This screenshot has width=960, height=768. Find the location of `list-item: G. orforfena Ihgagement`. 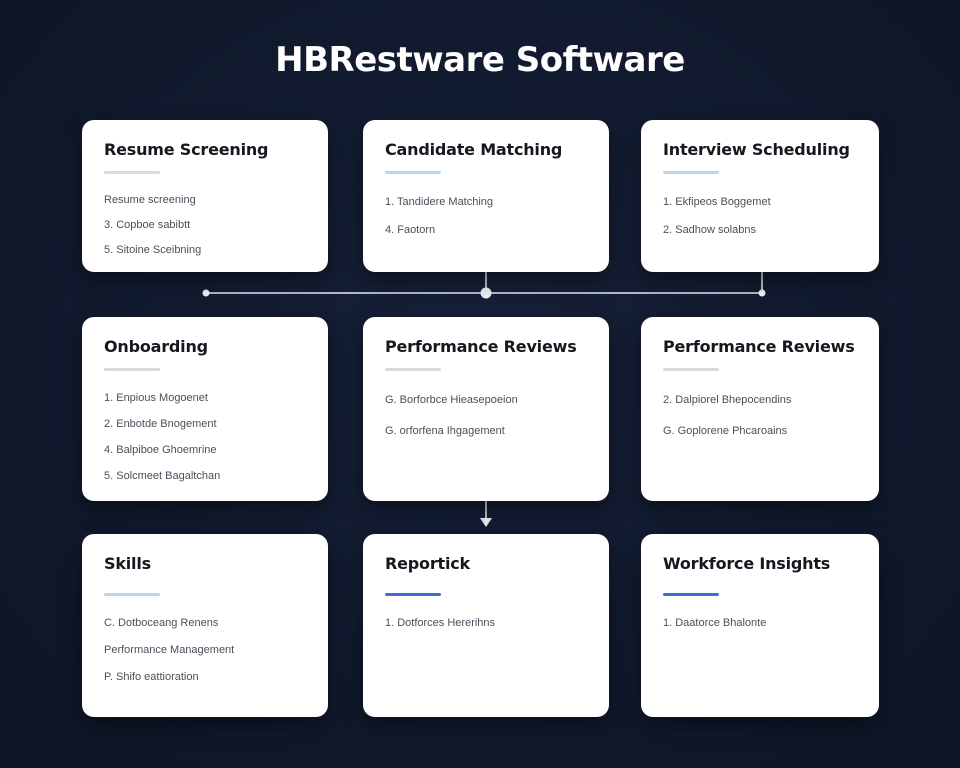

list-item: G. orforfena Ihgagement is located at coordinates (445, 431).